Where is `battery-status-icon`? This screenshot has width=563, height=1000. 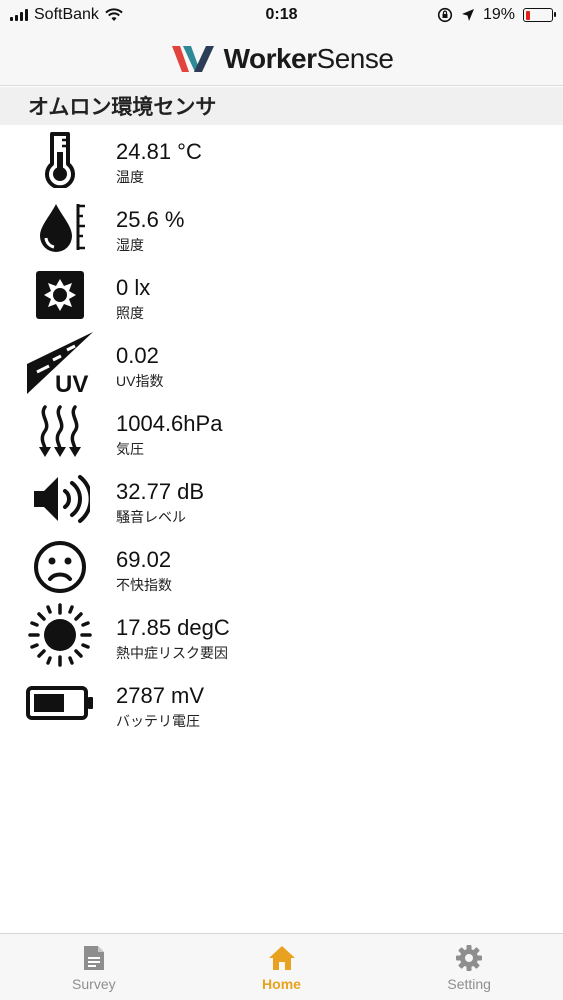
battery-status-icon is located at coordinates (539, 15).